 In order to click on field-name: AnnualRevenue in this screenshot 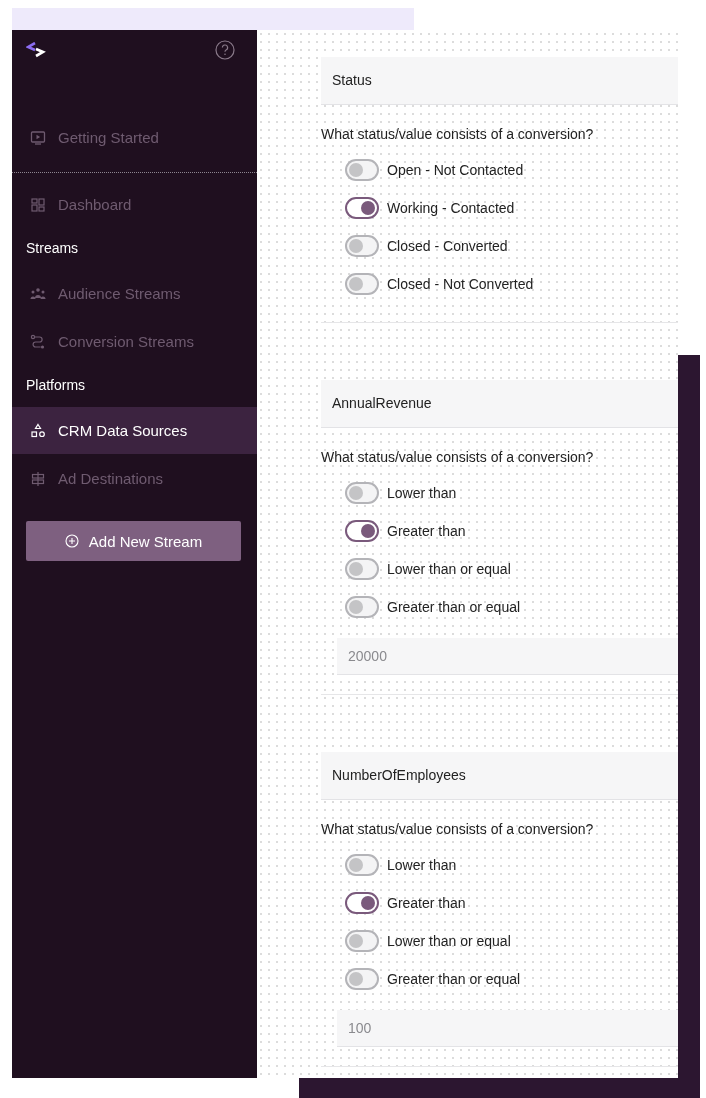, I will do `click(499, 404)`.